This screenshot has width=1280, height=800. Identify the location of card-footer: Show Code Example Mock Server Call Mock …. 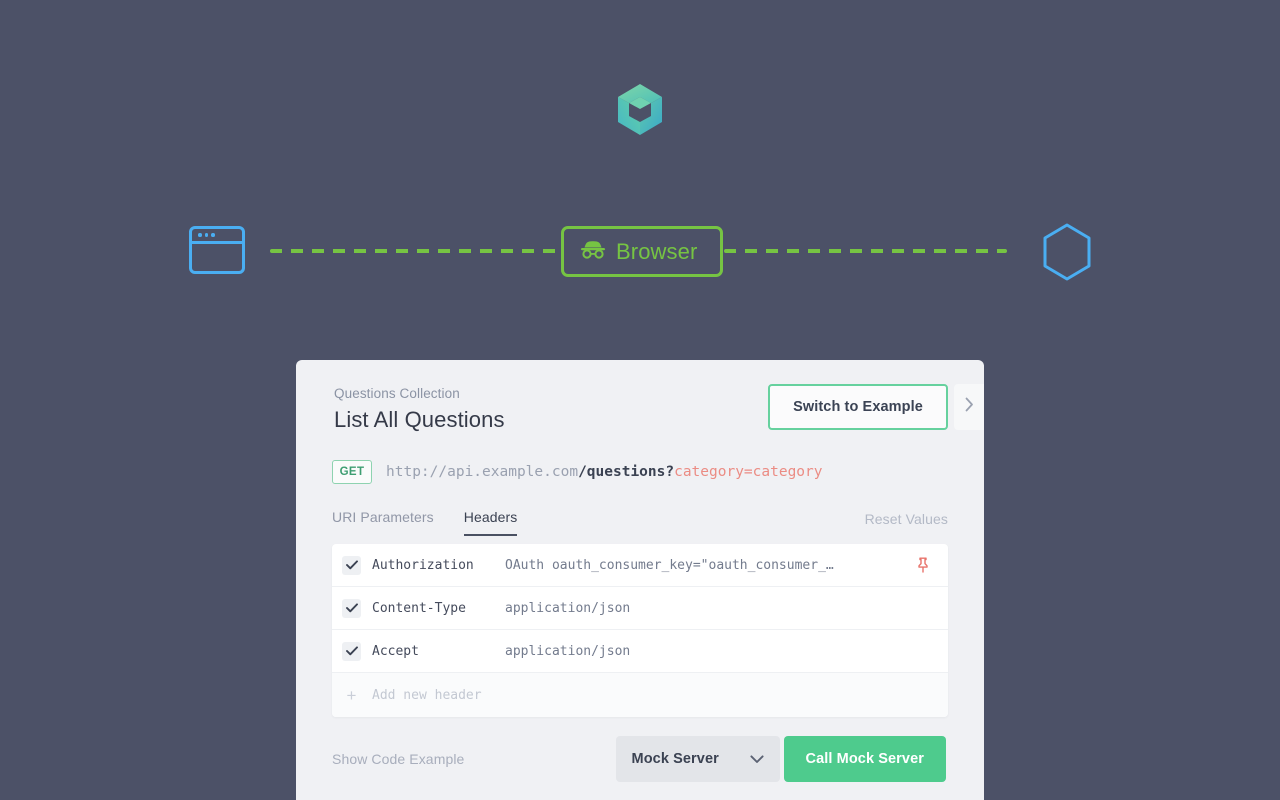
(640, 759).